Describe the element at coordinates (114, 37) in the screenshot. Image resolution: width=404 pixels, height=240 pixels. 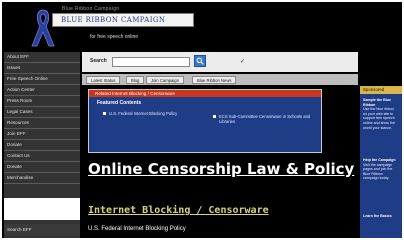
I see `tagline: for free speech online` at that location.